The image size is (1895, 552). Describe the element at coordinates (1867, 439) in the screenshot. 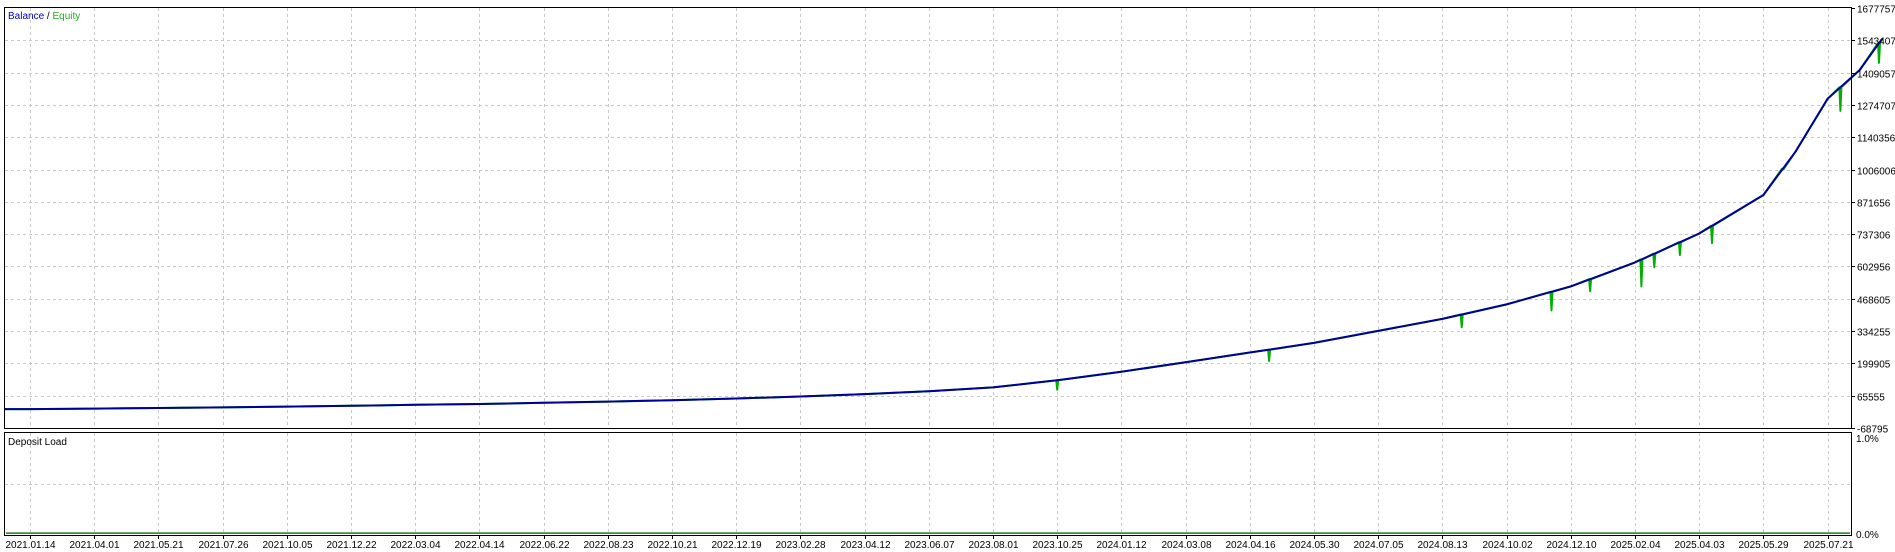

I see `deposit-y-top-label: 1.0%` at that location.